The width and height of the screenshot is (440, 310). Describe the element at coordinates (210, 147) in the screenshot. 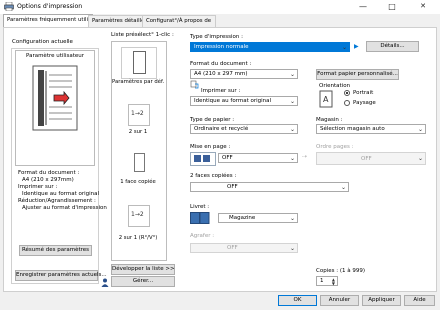

I see `layout-label: Mise en page :` at that location.